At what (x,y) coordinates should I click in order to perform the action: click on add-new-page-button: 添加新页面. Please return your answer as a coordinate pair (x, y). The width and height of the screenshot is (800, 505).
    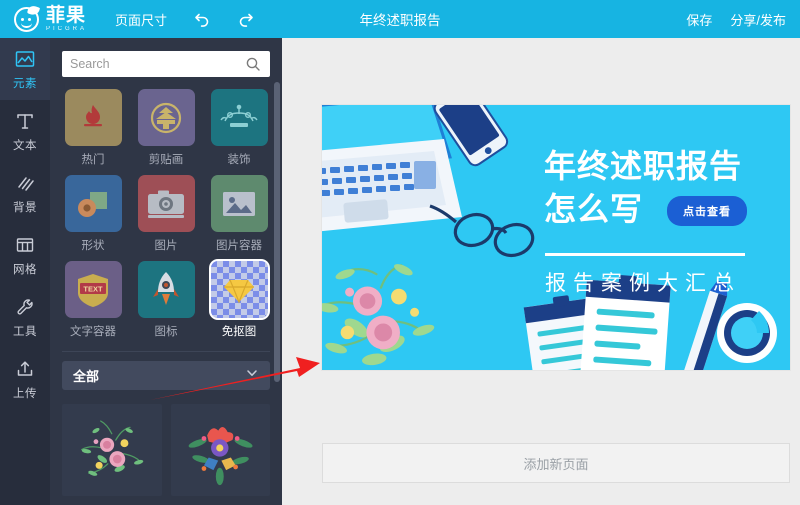
    Looking at the image, I should click on (556, 463).